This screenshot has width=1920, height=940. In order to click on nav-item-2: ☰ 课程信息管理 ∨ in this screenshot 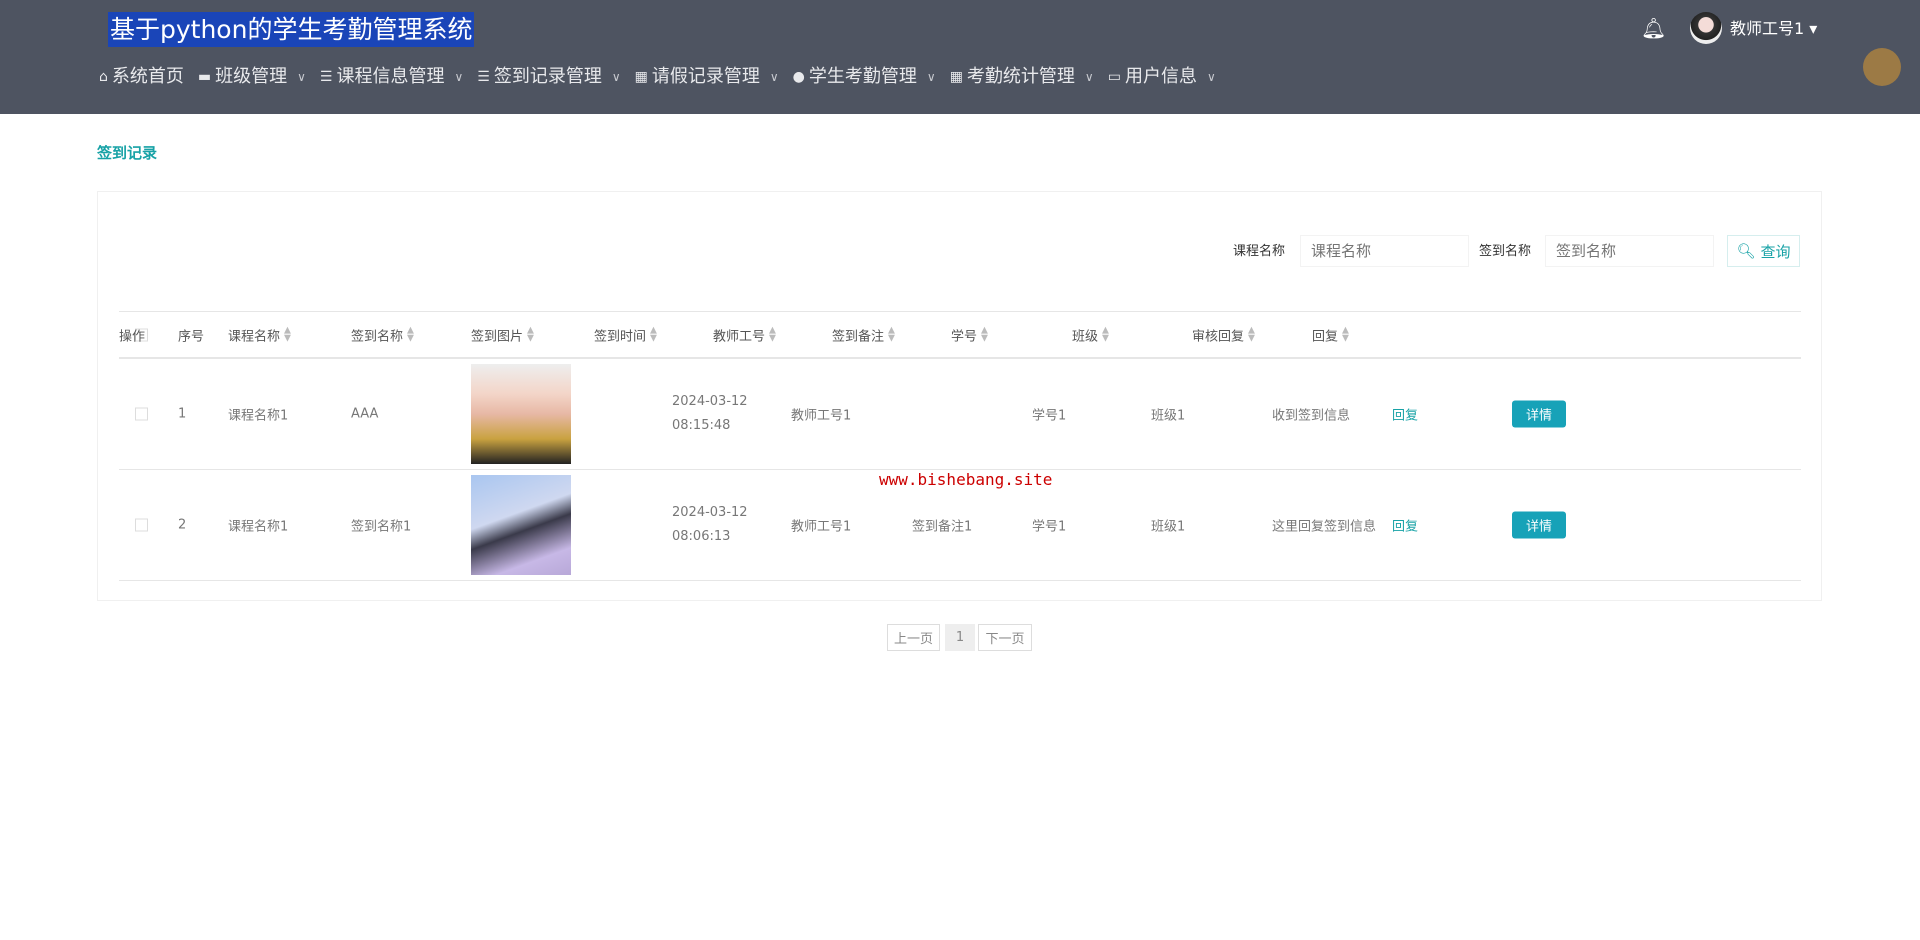, I will do `click(391, 77)`.